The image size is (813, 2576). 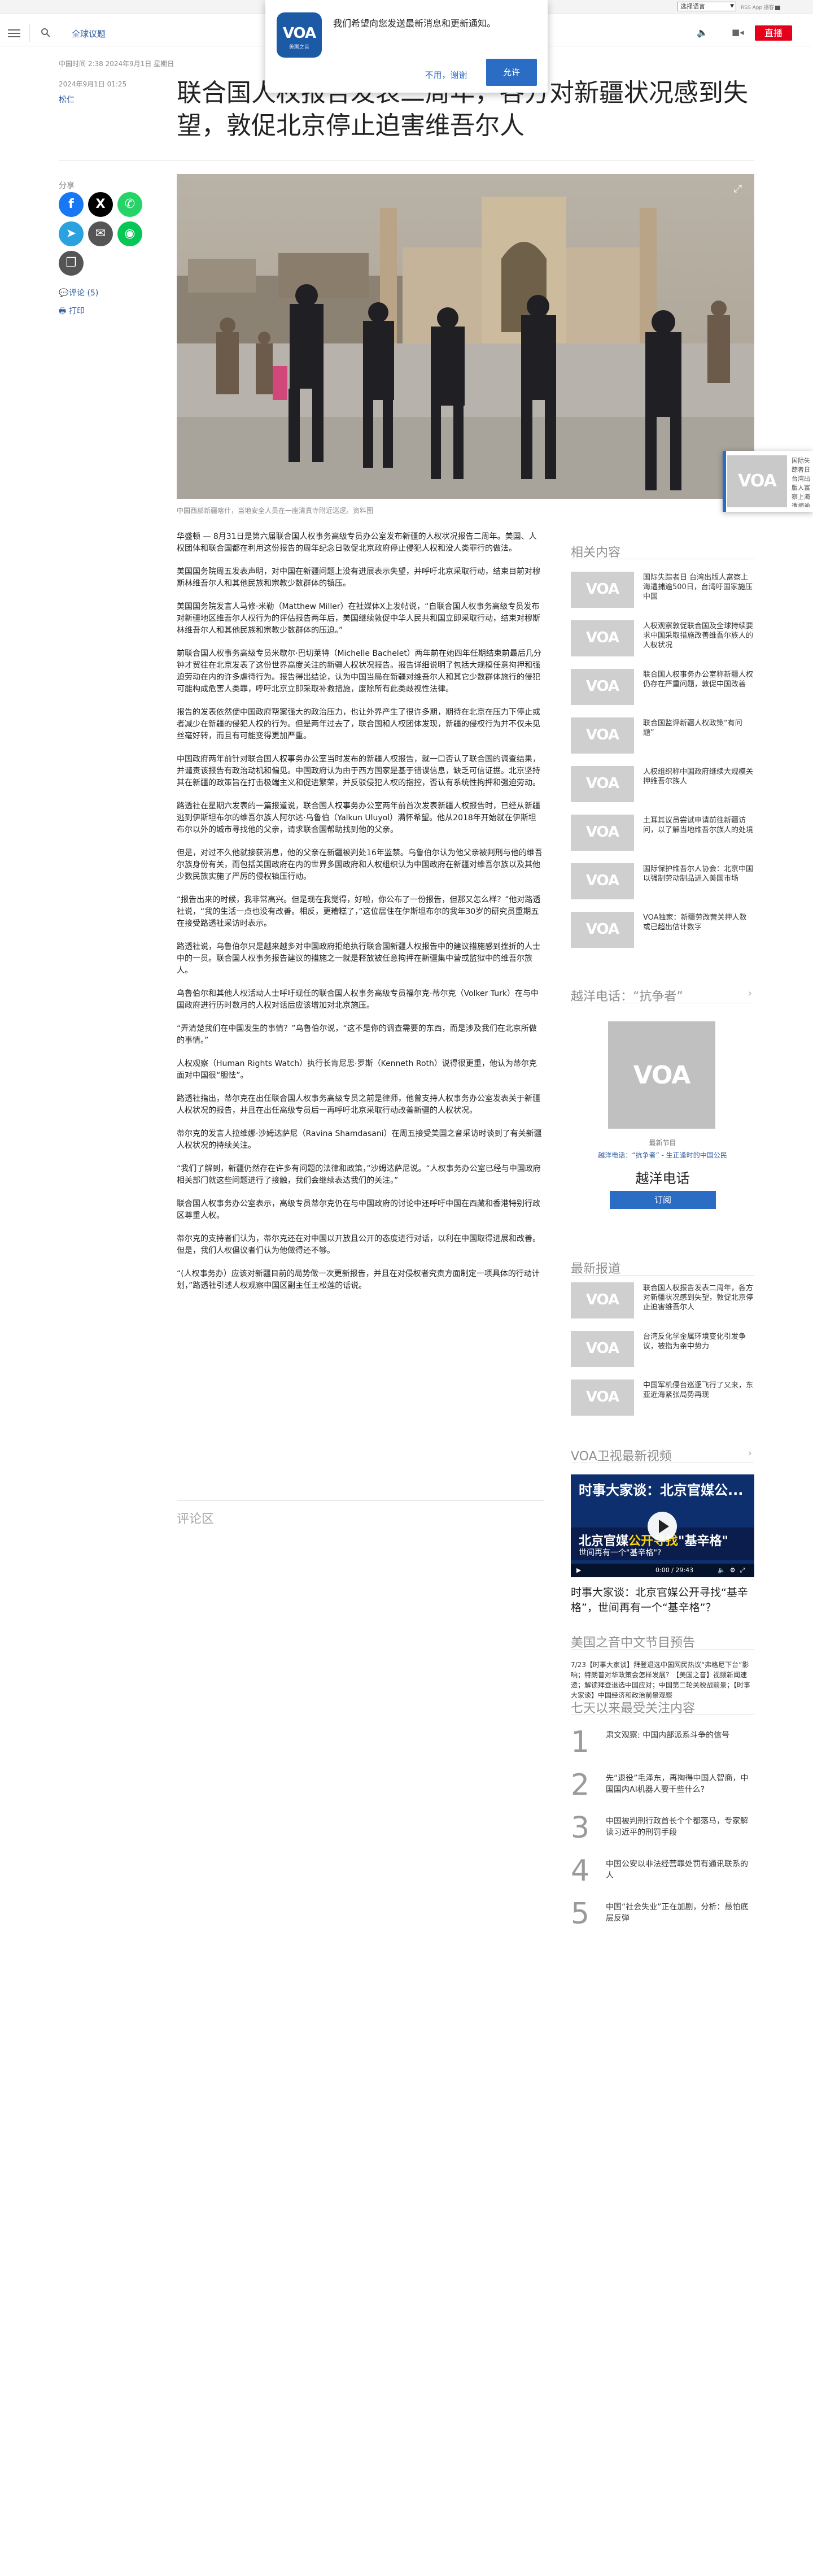 I want to click on popular-item: 2 先“退役”毛泽东，再掏得中国人智商，中国国内AI机器人要干些什么?, so click(x=662, y=1790).